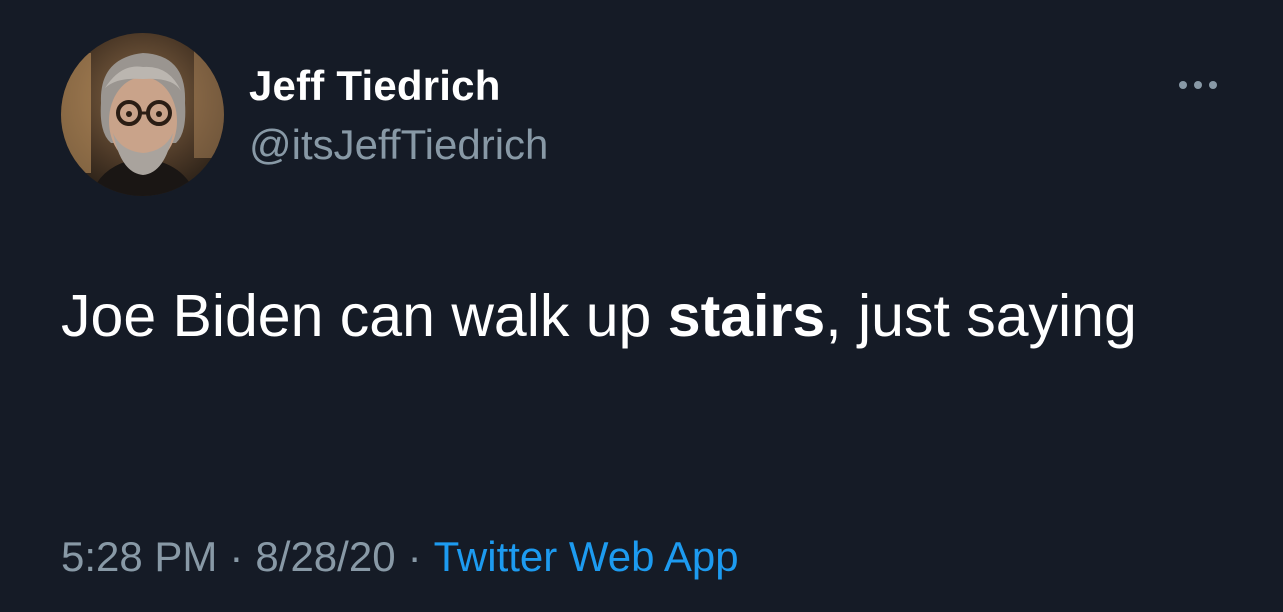 The height and width of the screenshot is (612, 1283). What do you see at coordinates (981, 316) in the screenshot?
I see `tweet-text-part: , just saying` at bounding box center [981, 316].